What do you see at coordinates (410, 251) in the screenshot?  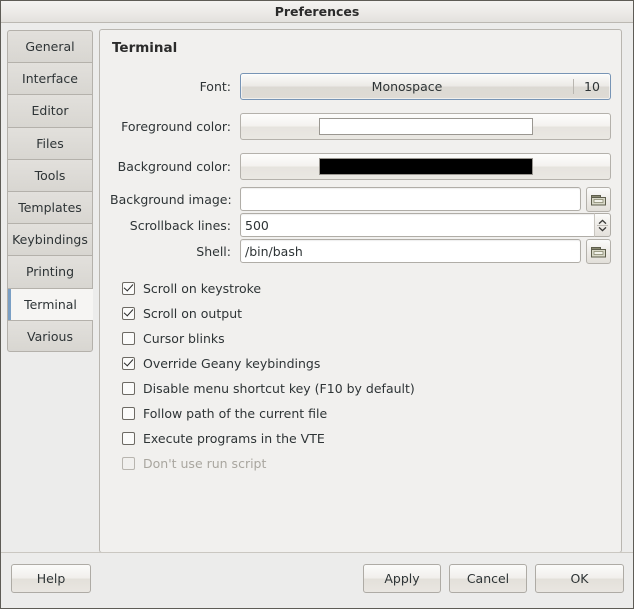 I see `shell-input: /bin/bash` at bounding box center [410, 251].